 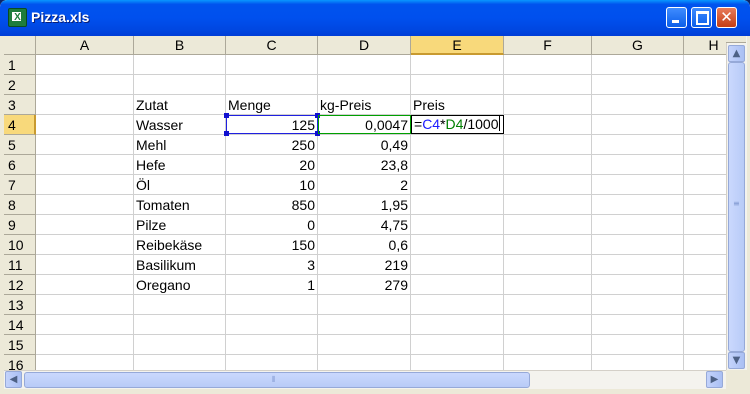 I want to click on active-cell-e4-editor: =C4*D4/1000, so click(x=457, y=124).